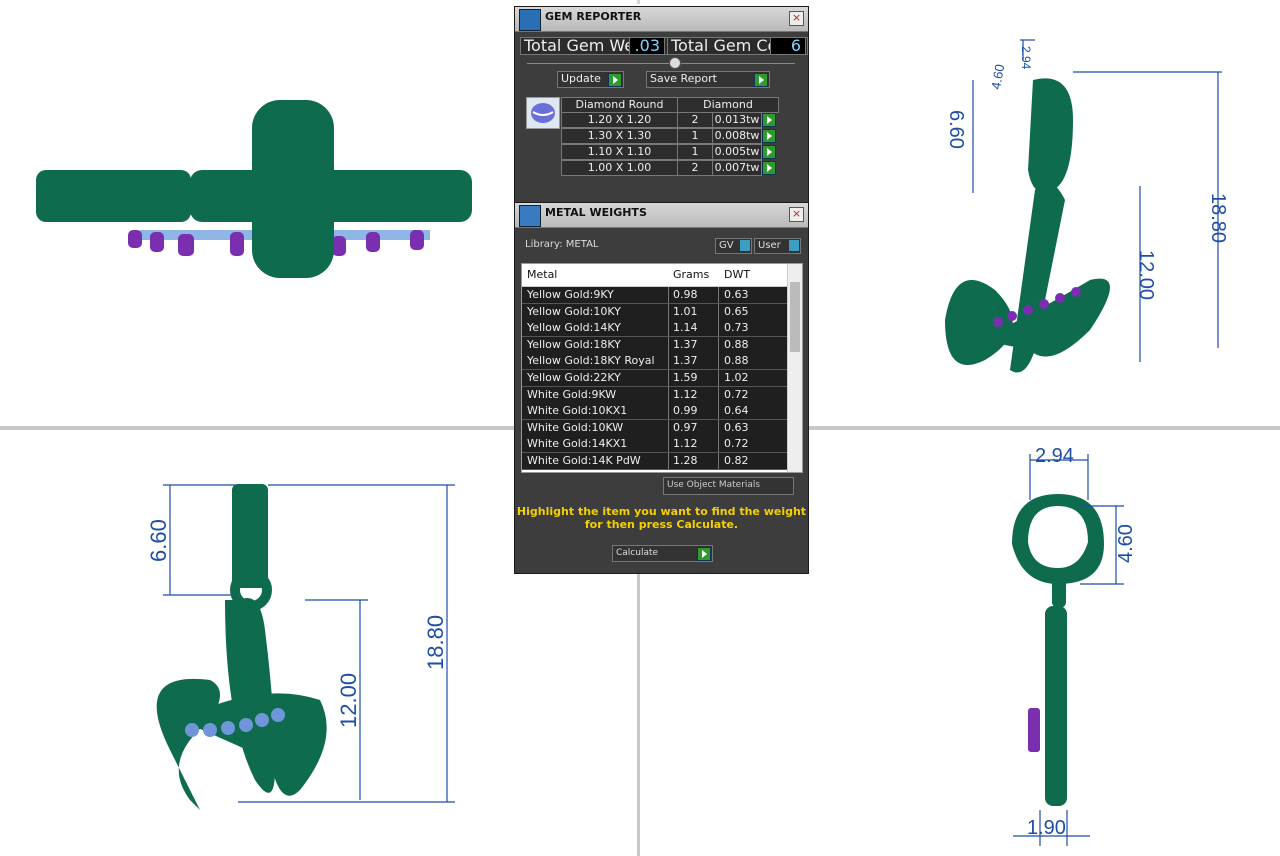 This screenshot has width=1280, height=856. Describe the element at coordinates (619, 168) in the screenshot. I see `gem-size-cell: 1.00 X 1.00` at that location.